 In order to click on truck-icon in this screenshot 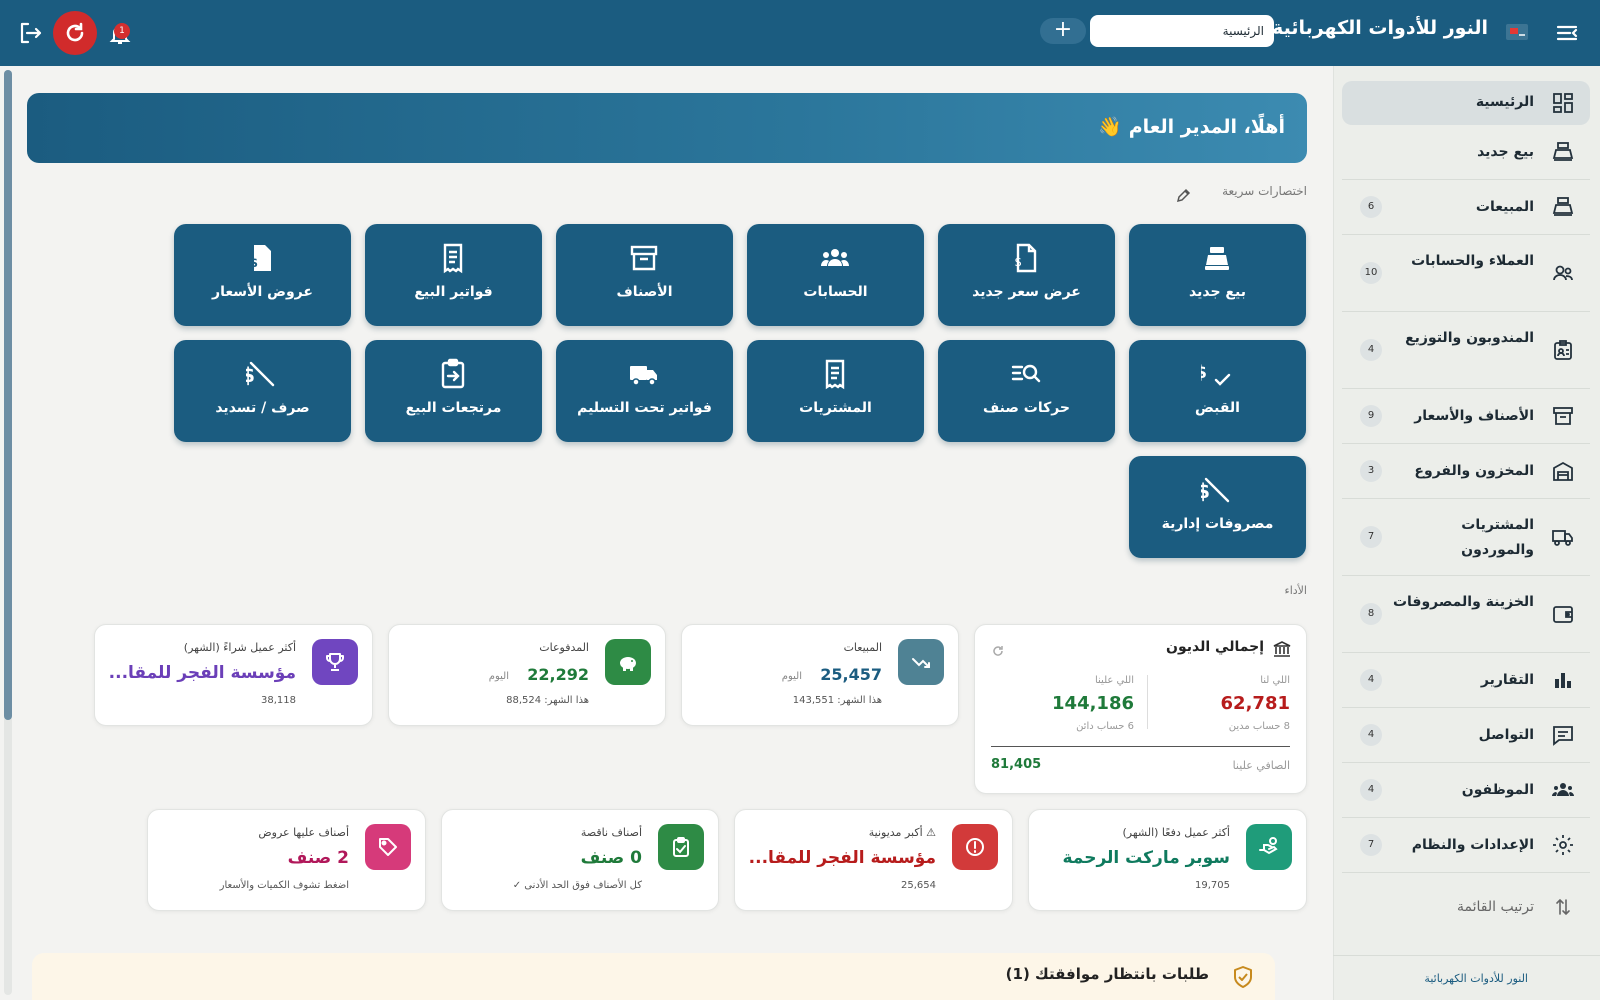, I will do `click(644, 374)`.